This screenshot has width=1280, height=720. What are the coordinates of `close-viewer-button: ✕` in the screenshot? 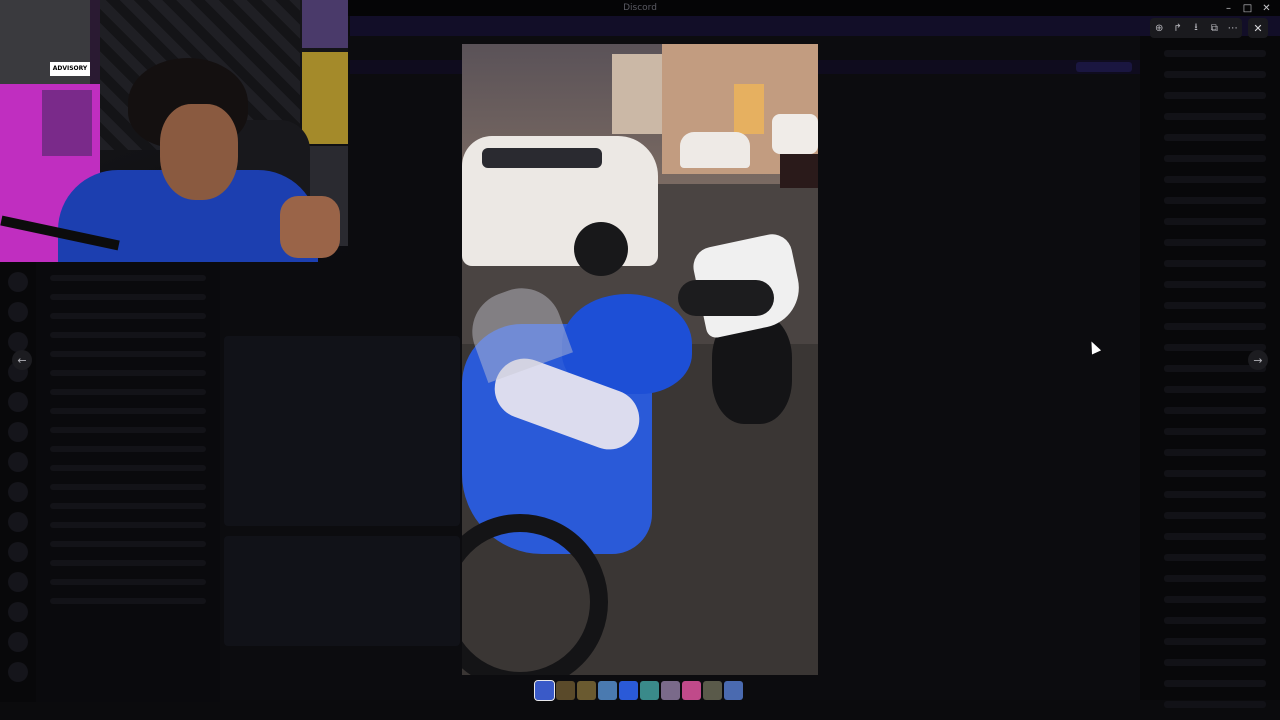 It's located at (1258, 28).